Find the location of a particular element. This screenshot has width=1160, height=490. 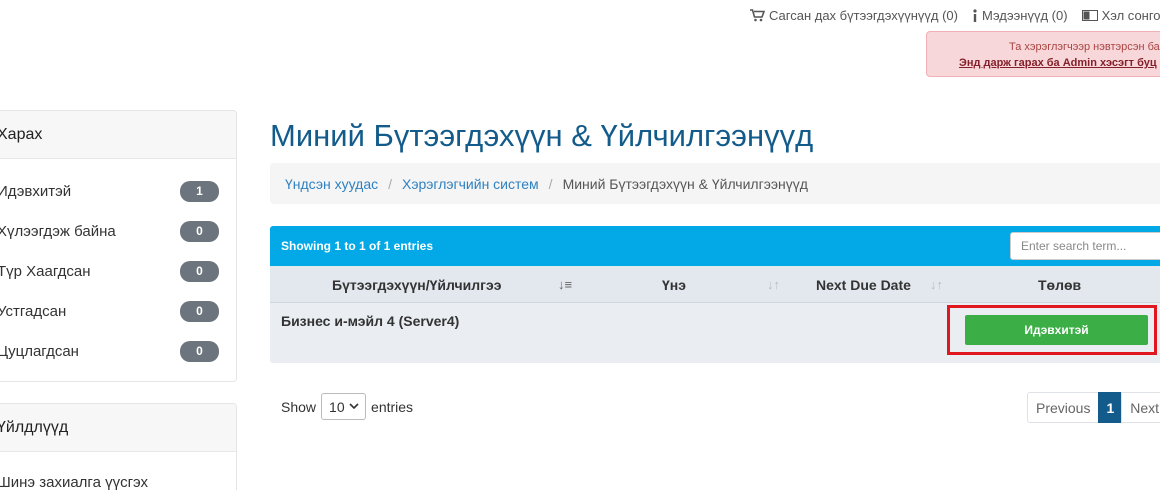

sidebar-item-label: Устгадсан is located at coordinates (33, 311).